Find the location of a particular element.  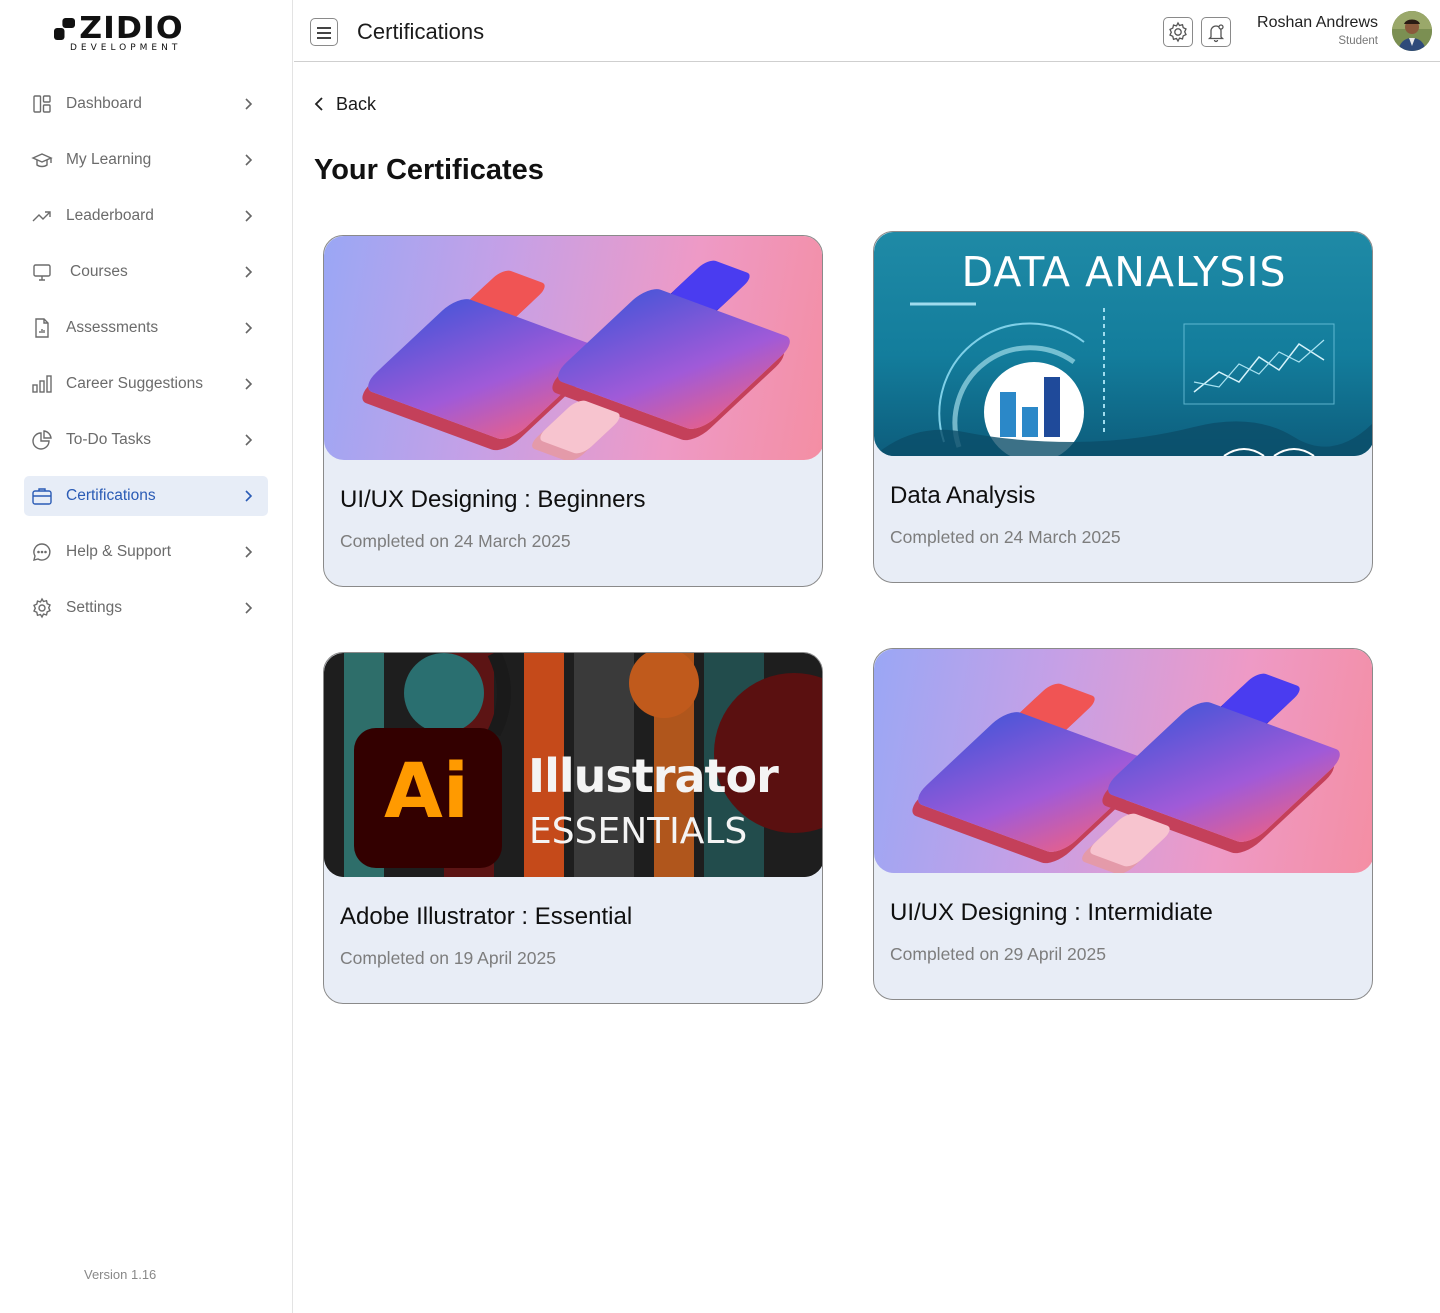

chevron-left-icon is located at coordinates (318, 104).